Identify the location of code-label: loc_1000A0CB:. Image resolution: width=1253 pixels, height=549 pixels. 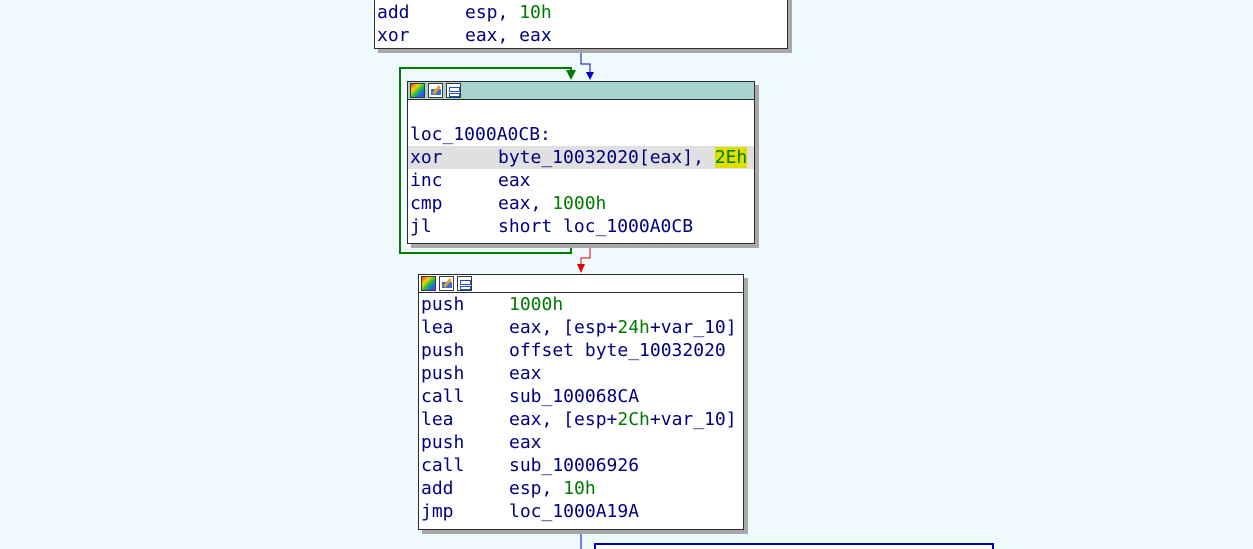
(581, 134).